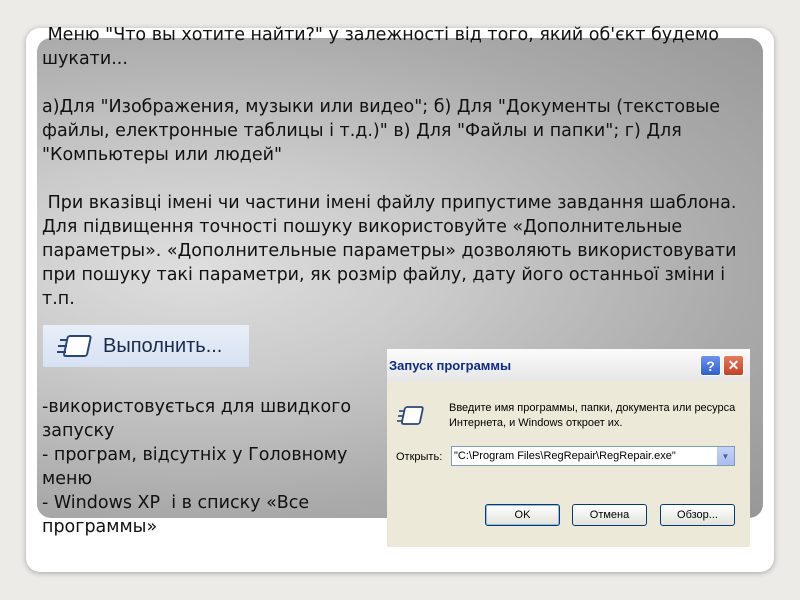  I want to click on help-button: ?, so click(710, 365).